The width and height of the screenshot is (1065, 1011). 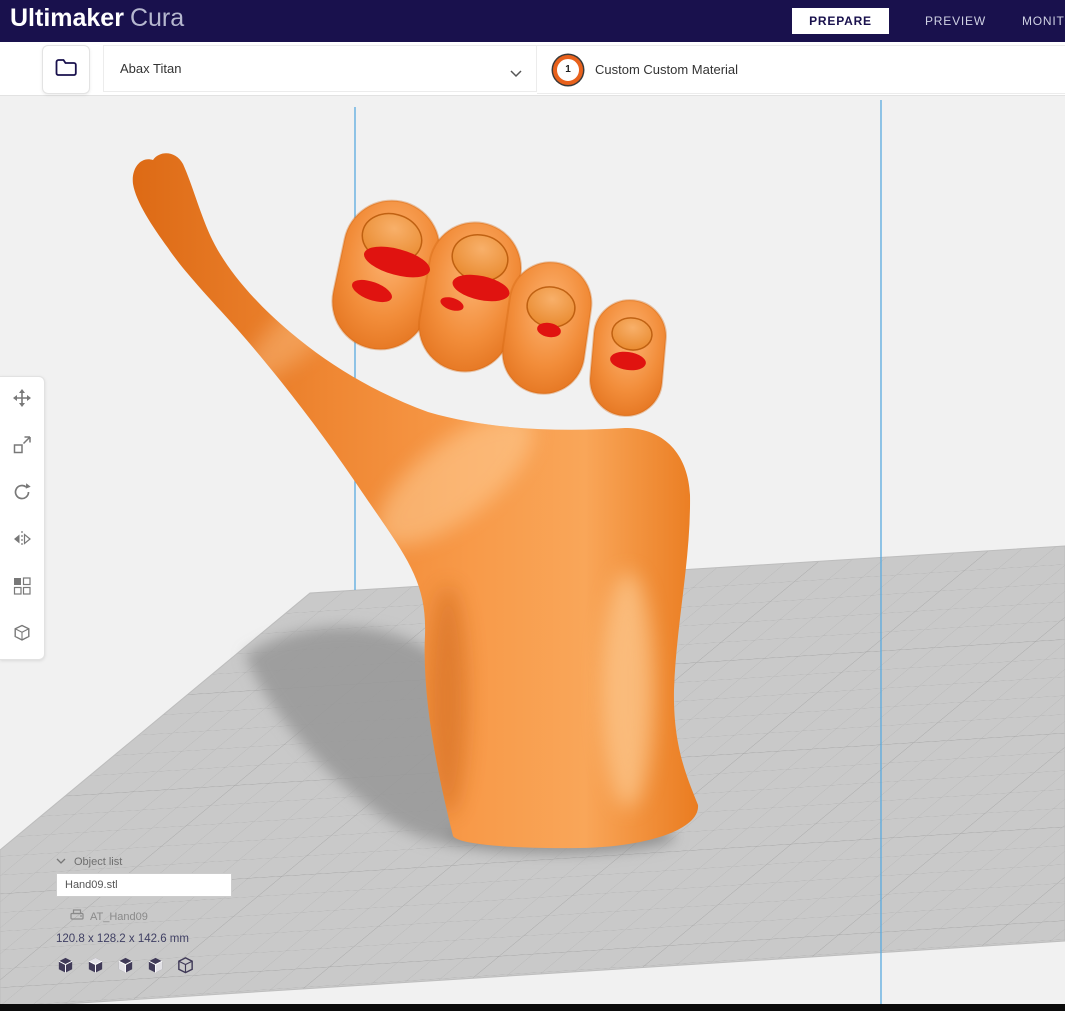 I want to click on cube-right-icon, so click(x=155, y=968).